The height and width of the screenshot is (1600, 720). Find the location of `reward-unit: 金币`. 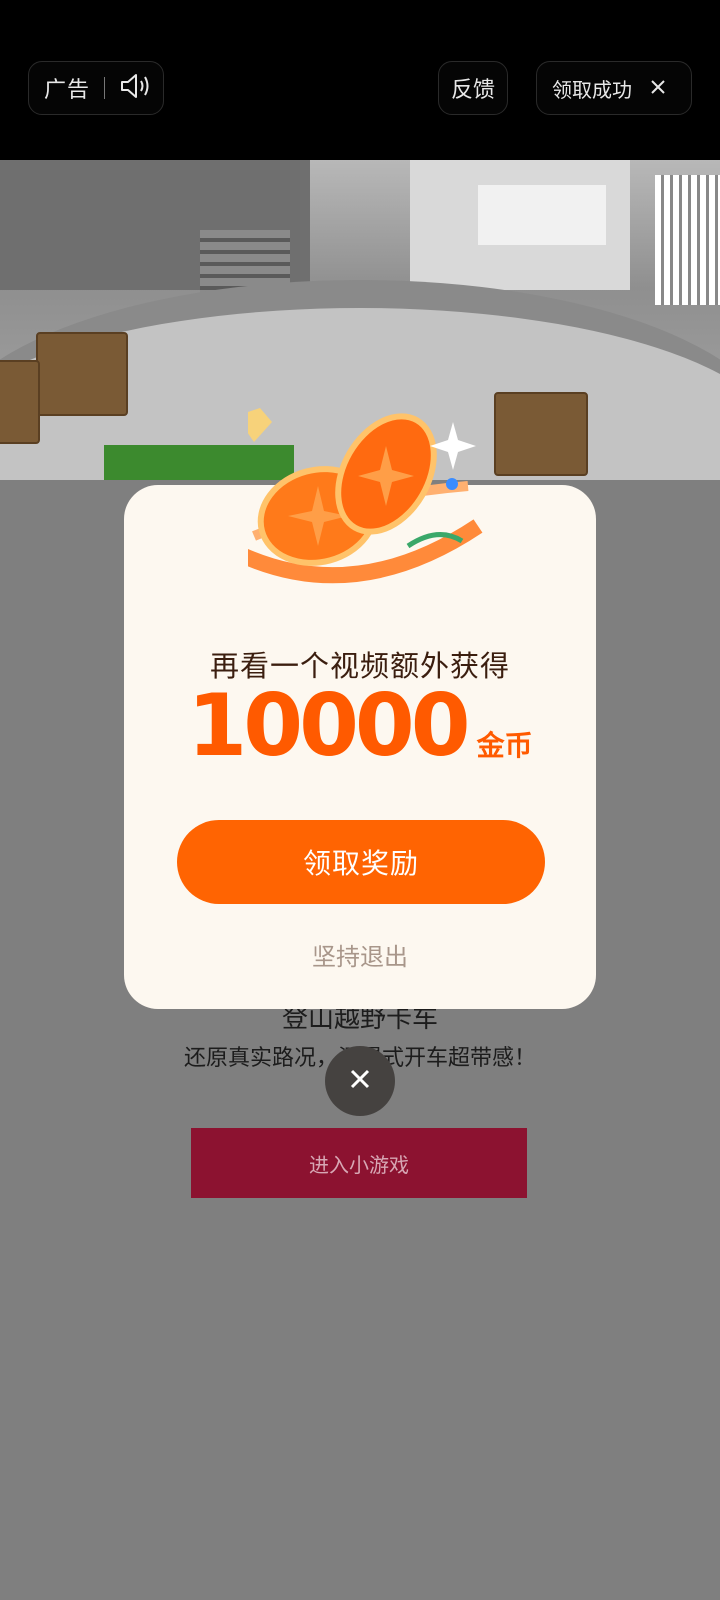

reward-unit: 金币 is located at coordinates (504, 745).